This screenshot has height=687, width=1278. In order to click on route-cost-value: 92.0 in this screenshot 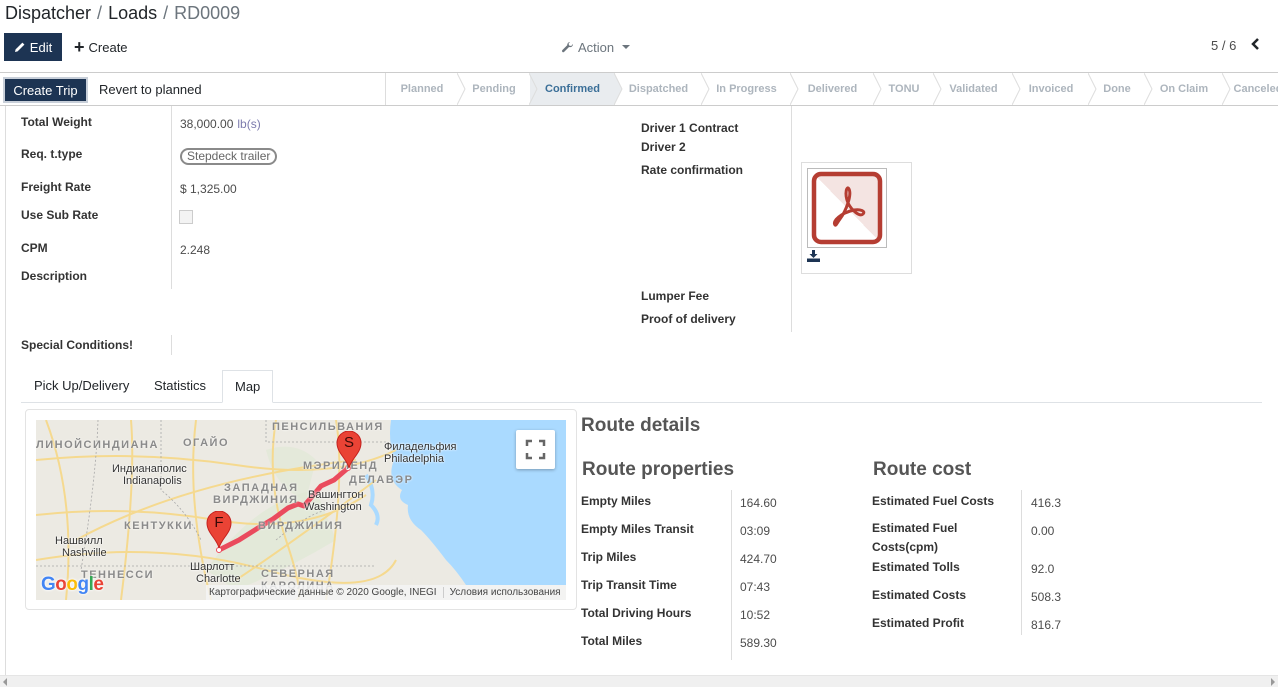, I will do `click(1043, 569)`.